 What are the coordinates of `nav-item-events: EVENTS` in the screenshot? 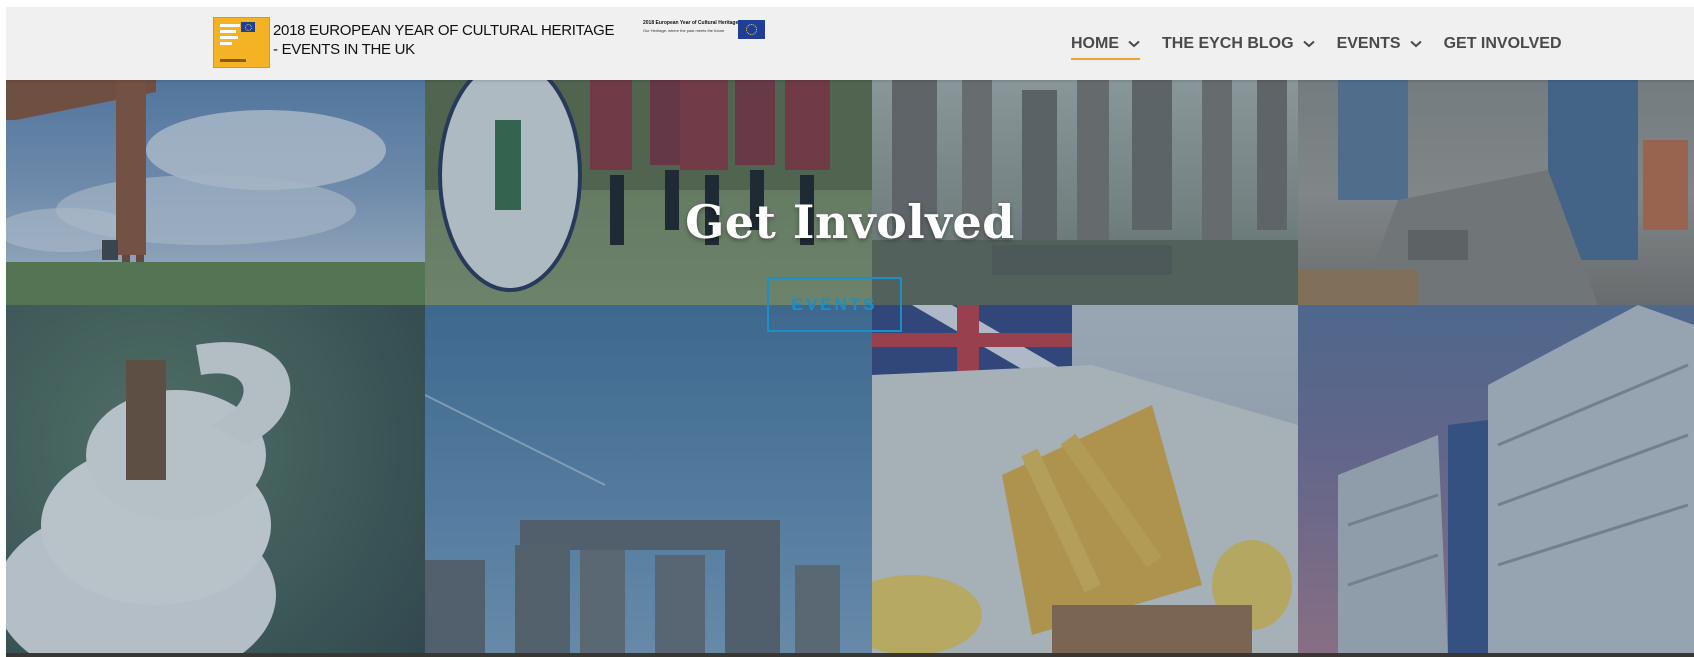 It's located at (1379, 43).